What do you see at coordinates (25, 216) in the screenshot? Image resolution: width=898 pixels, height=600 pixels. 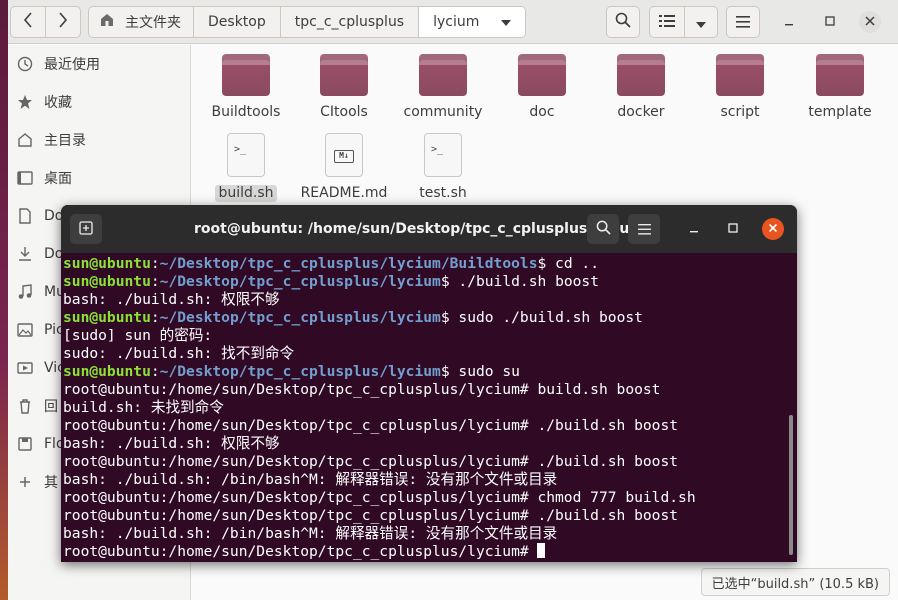 I see `document-icon` at bounding box center [25, 216].